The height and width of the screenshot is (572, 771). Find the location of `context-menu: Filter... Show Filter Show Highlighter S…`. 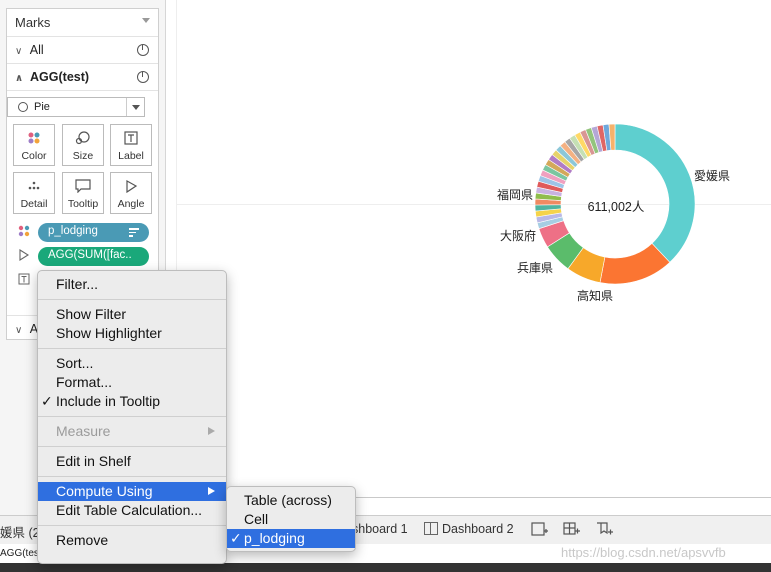

context-menu: Filter... Show Filter Show Highlighter S… is located at coordinates (132, 417).